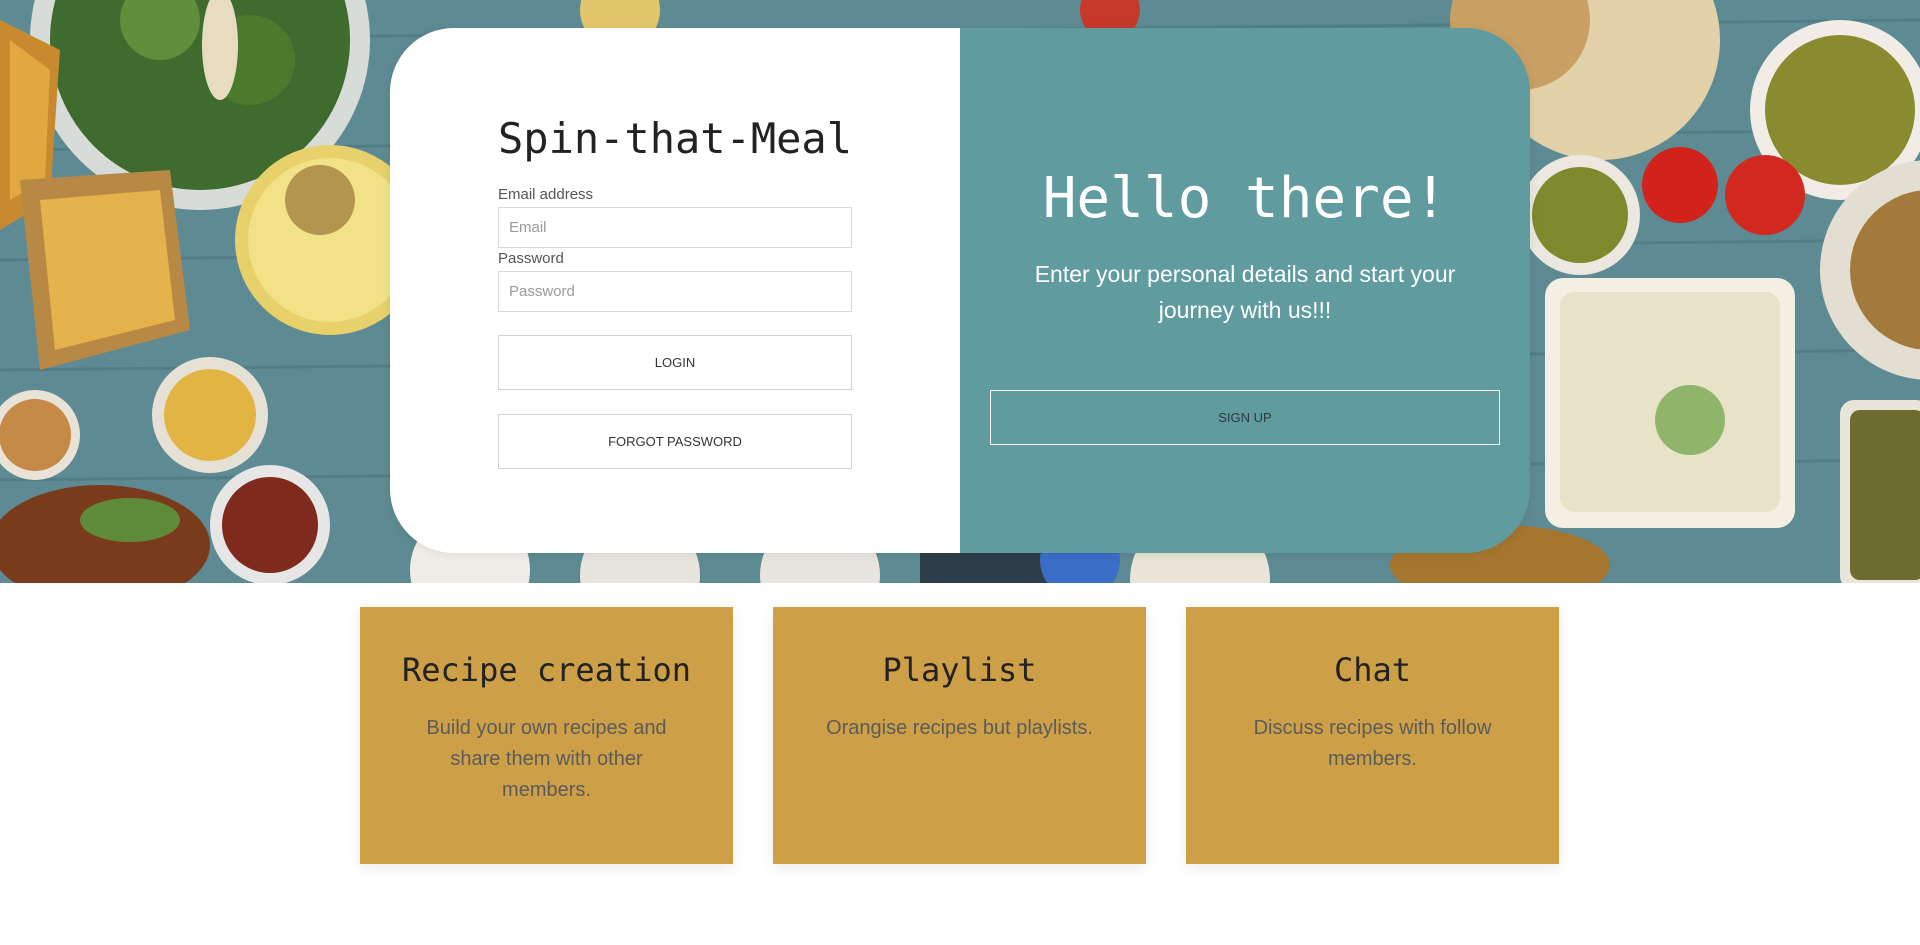 The image size is (1920, 945). I want to click on feature-title: Recipe creation, so click(546, 670).